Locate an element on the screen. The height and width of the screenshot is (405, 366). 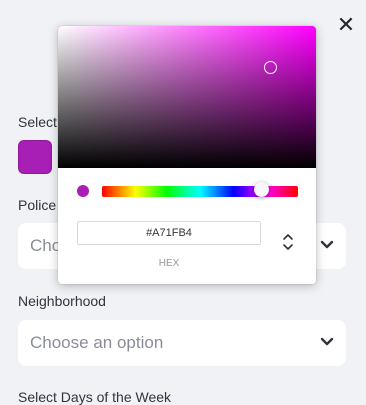
close-icon: ✕ is located at coordinates (346, 25).